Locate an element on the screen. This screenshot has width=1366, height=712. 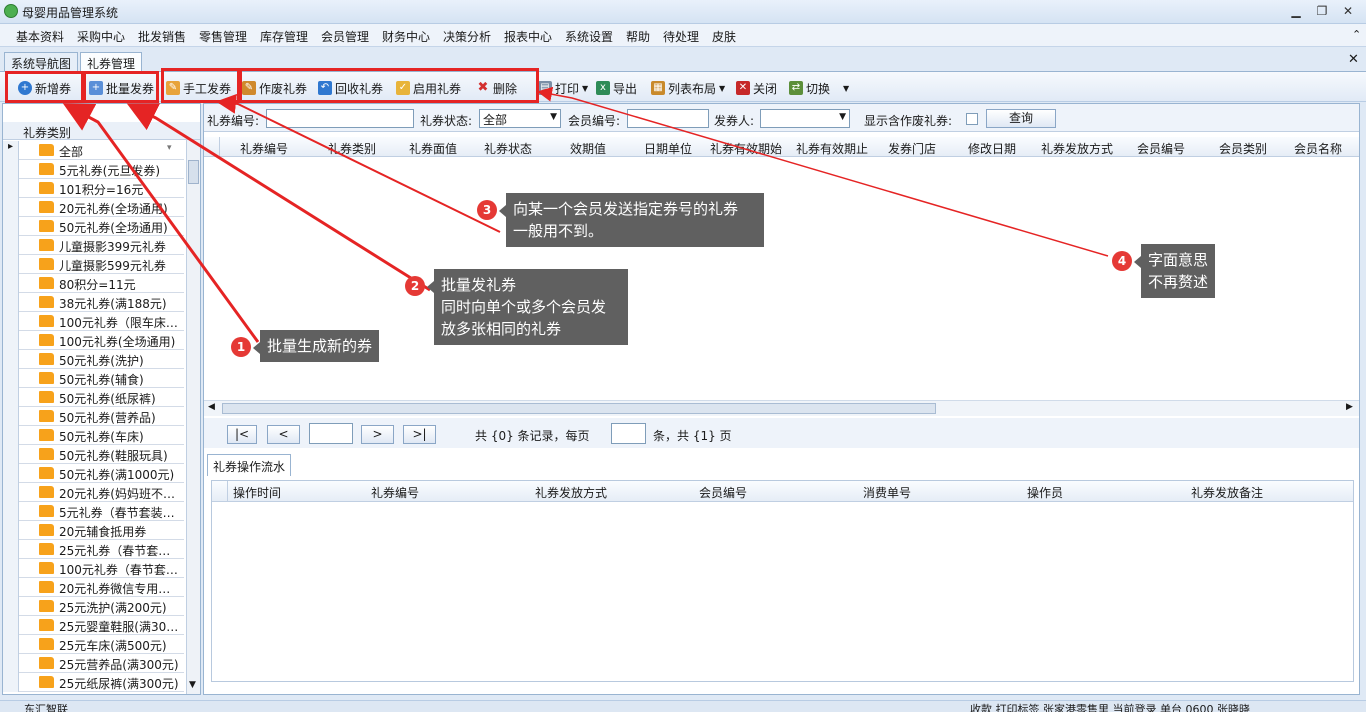
menu-inventory: 库存管理 is located at coordinates (284, 36).